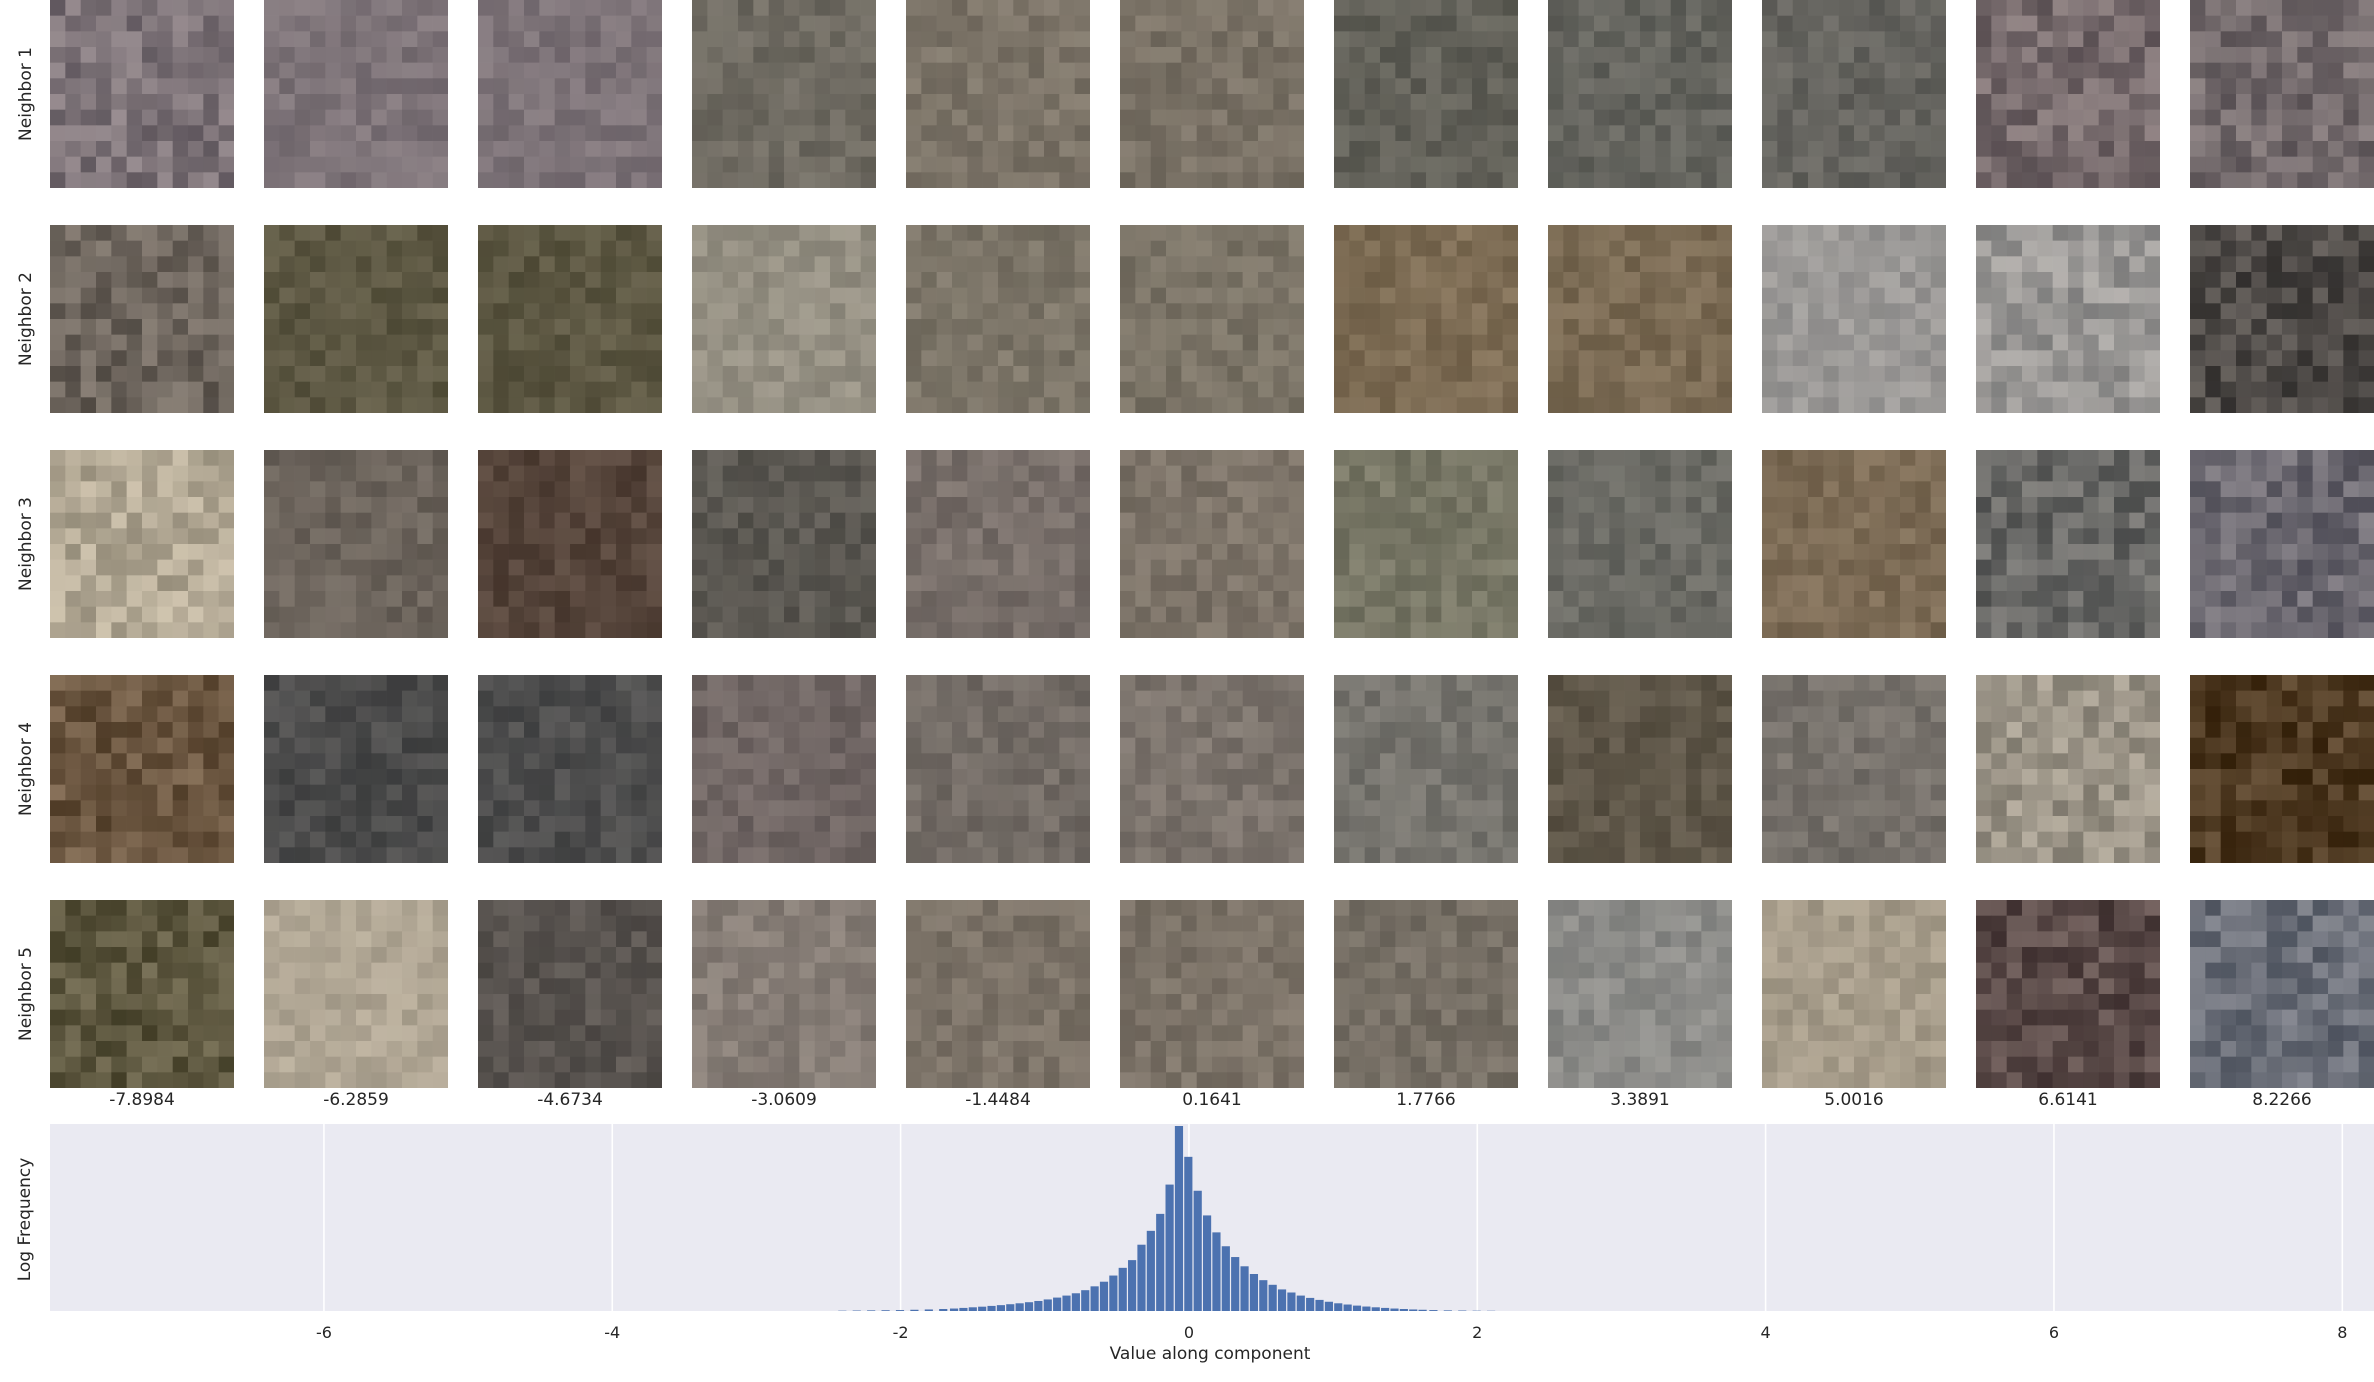 Image resolution: width=2374 pixels, height=1382 pixels. I want to click on x-tick-label: 6, so click(2054, 1332).